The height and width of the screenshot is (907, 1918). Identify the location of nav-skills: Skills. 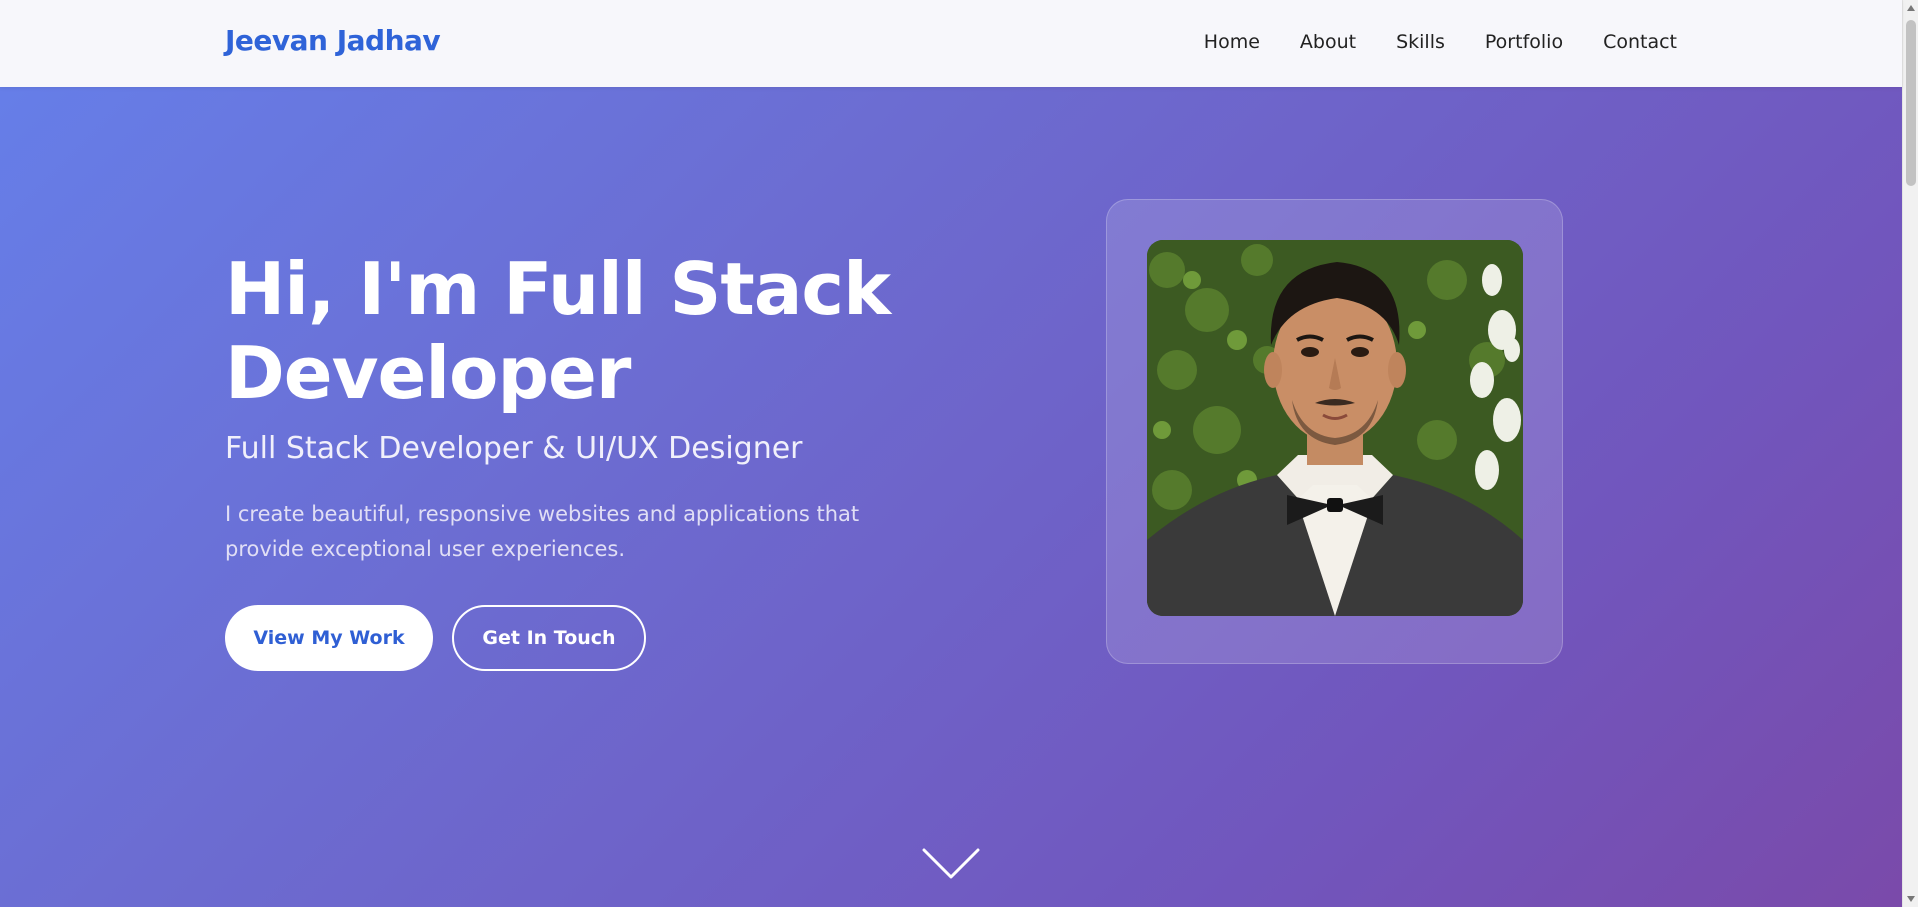
(1420, 42).